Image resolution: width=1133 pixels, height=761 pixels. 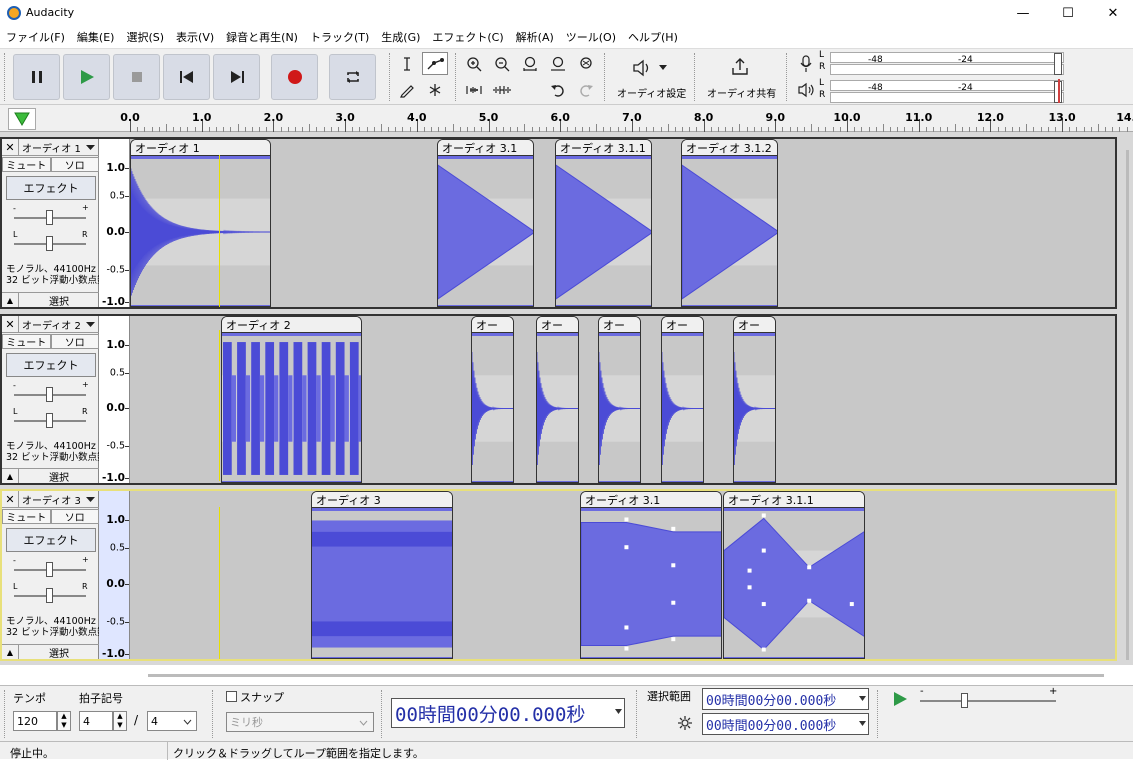 I want to click on selection-tool-button, so click(x=407, y=63).